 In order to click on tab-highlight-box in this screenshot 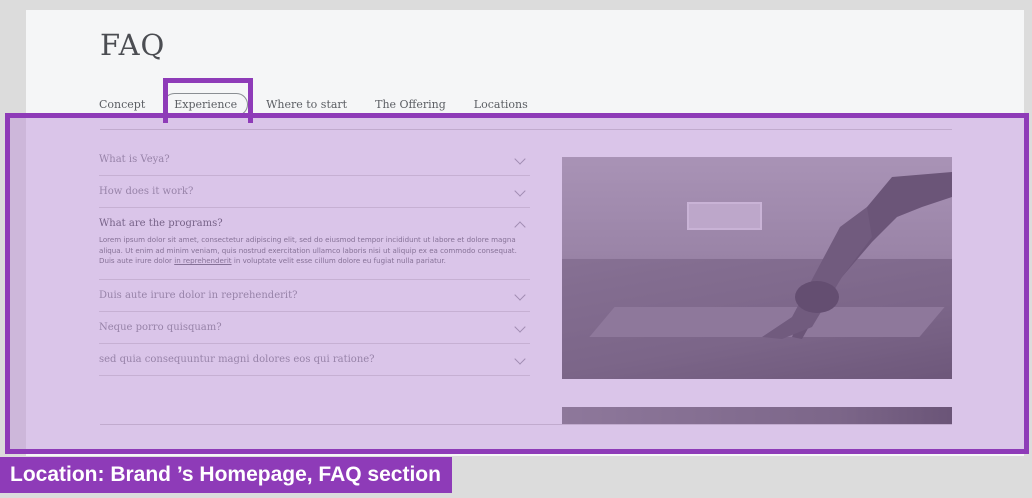, I will do `click(208, 100)`.